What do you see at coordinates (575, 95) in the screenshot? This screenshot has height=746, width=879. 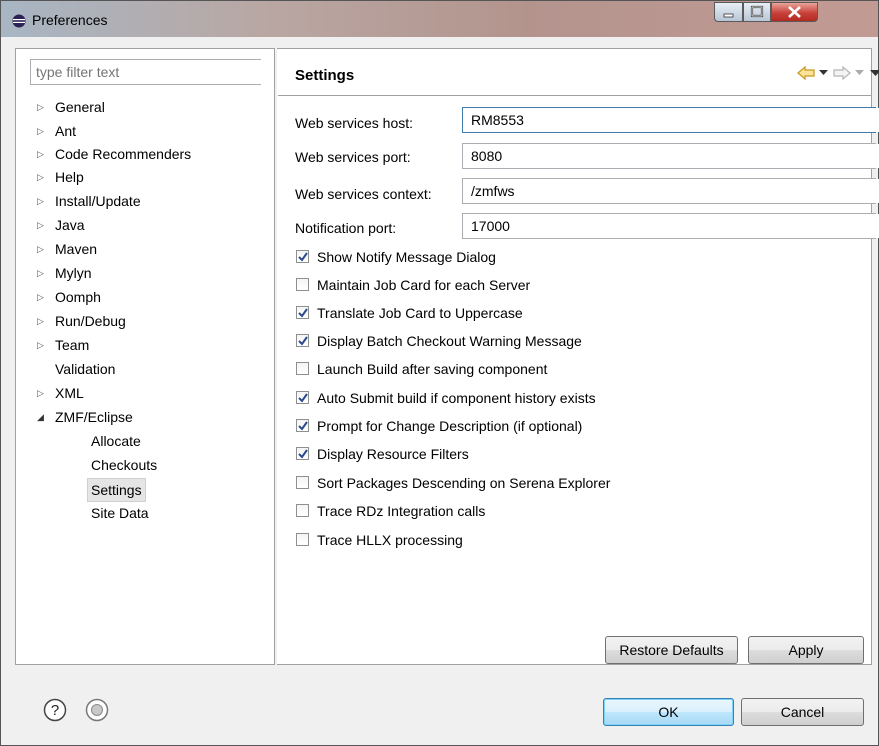 I see `title-separator` at bounding box center [575, 95].